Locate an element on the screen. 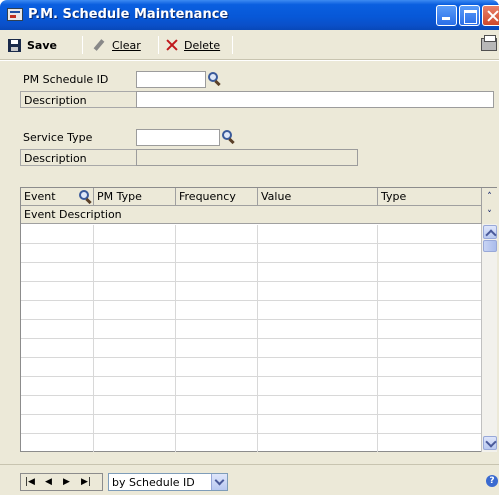  clear-button: Clear is located at coordinates (116, 45).